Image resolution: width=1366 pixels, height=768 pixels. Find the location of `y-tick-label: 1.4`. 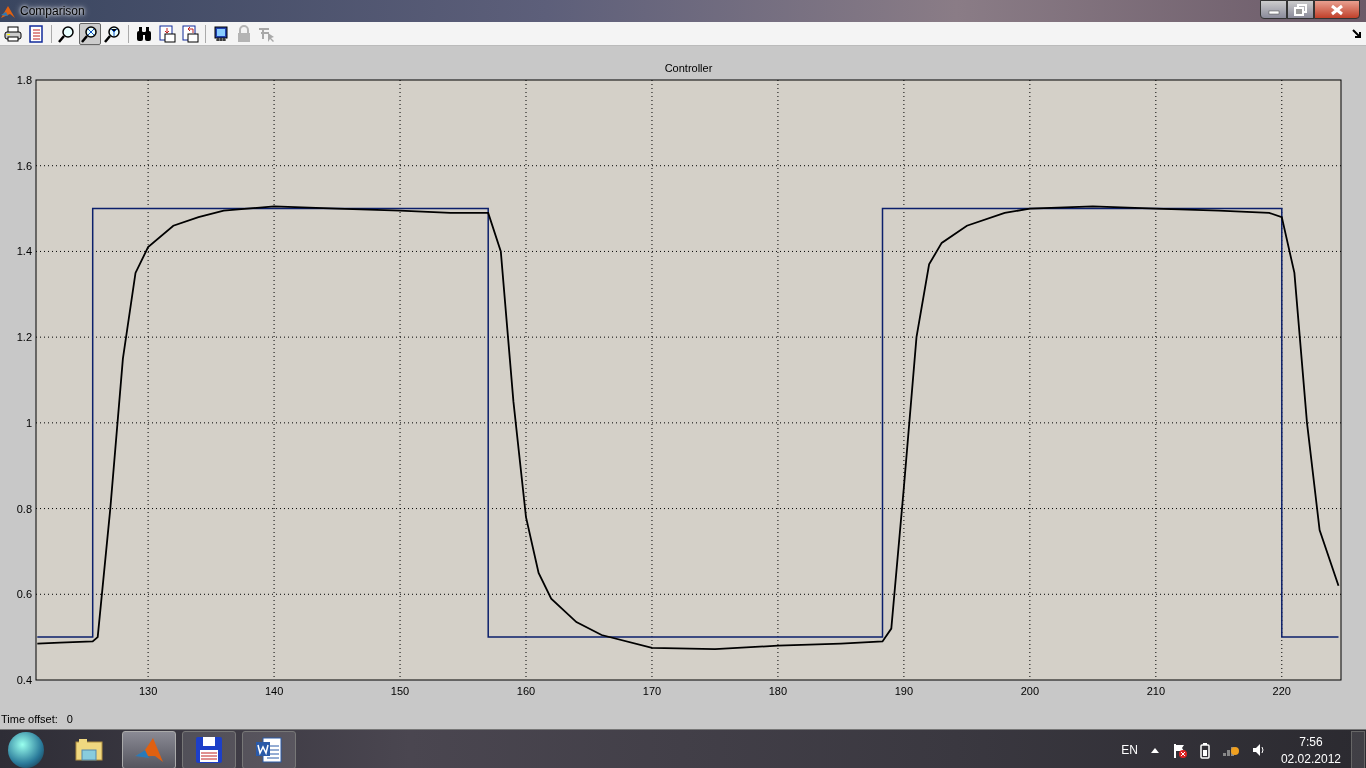

y-tick-label: 1.4 is located at coordinates (24, 251).